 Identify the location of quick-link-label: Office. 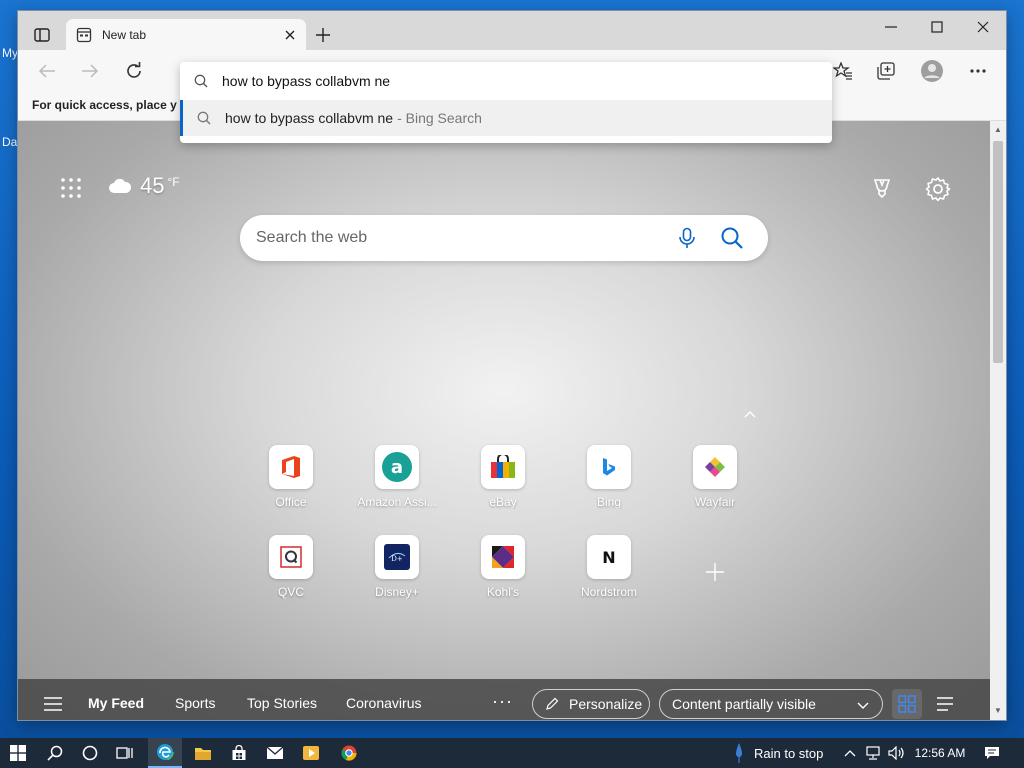
(291, 502).